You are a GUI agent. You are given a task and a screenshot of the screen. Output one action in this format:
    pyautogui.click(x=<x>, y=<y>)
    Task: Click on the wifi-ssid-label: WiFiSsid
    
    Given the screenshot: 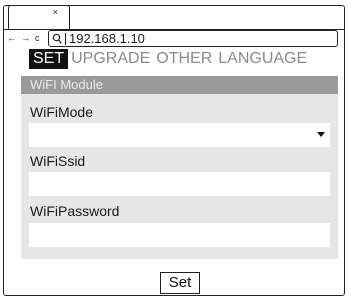 What is the action you would take?
    pyautogui.click(x=58, y=161)
    